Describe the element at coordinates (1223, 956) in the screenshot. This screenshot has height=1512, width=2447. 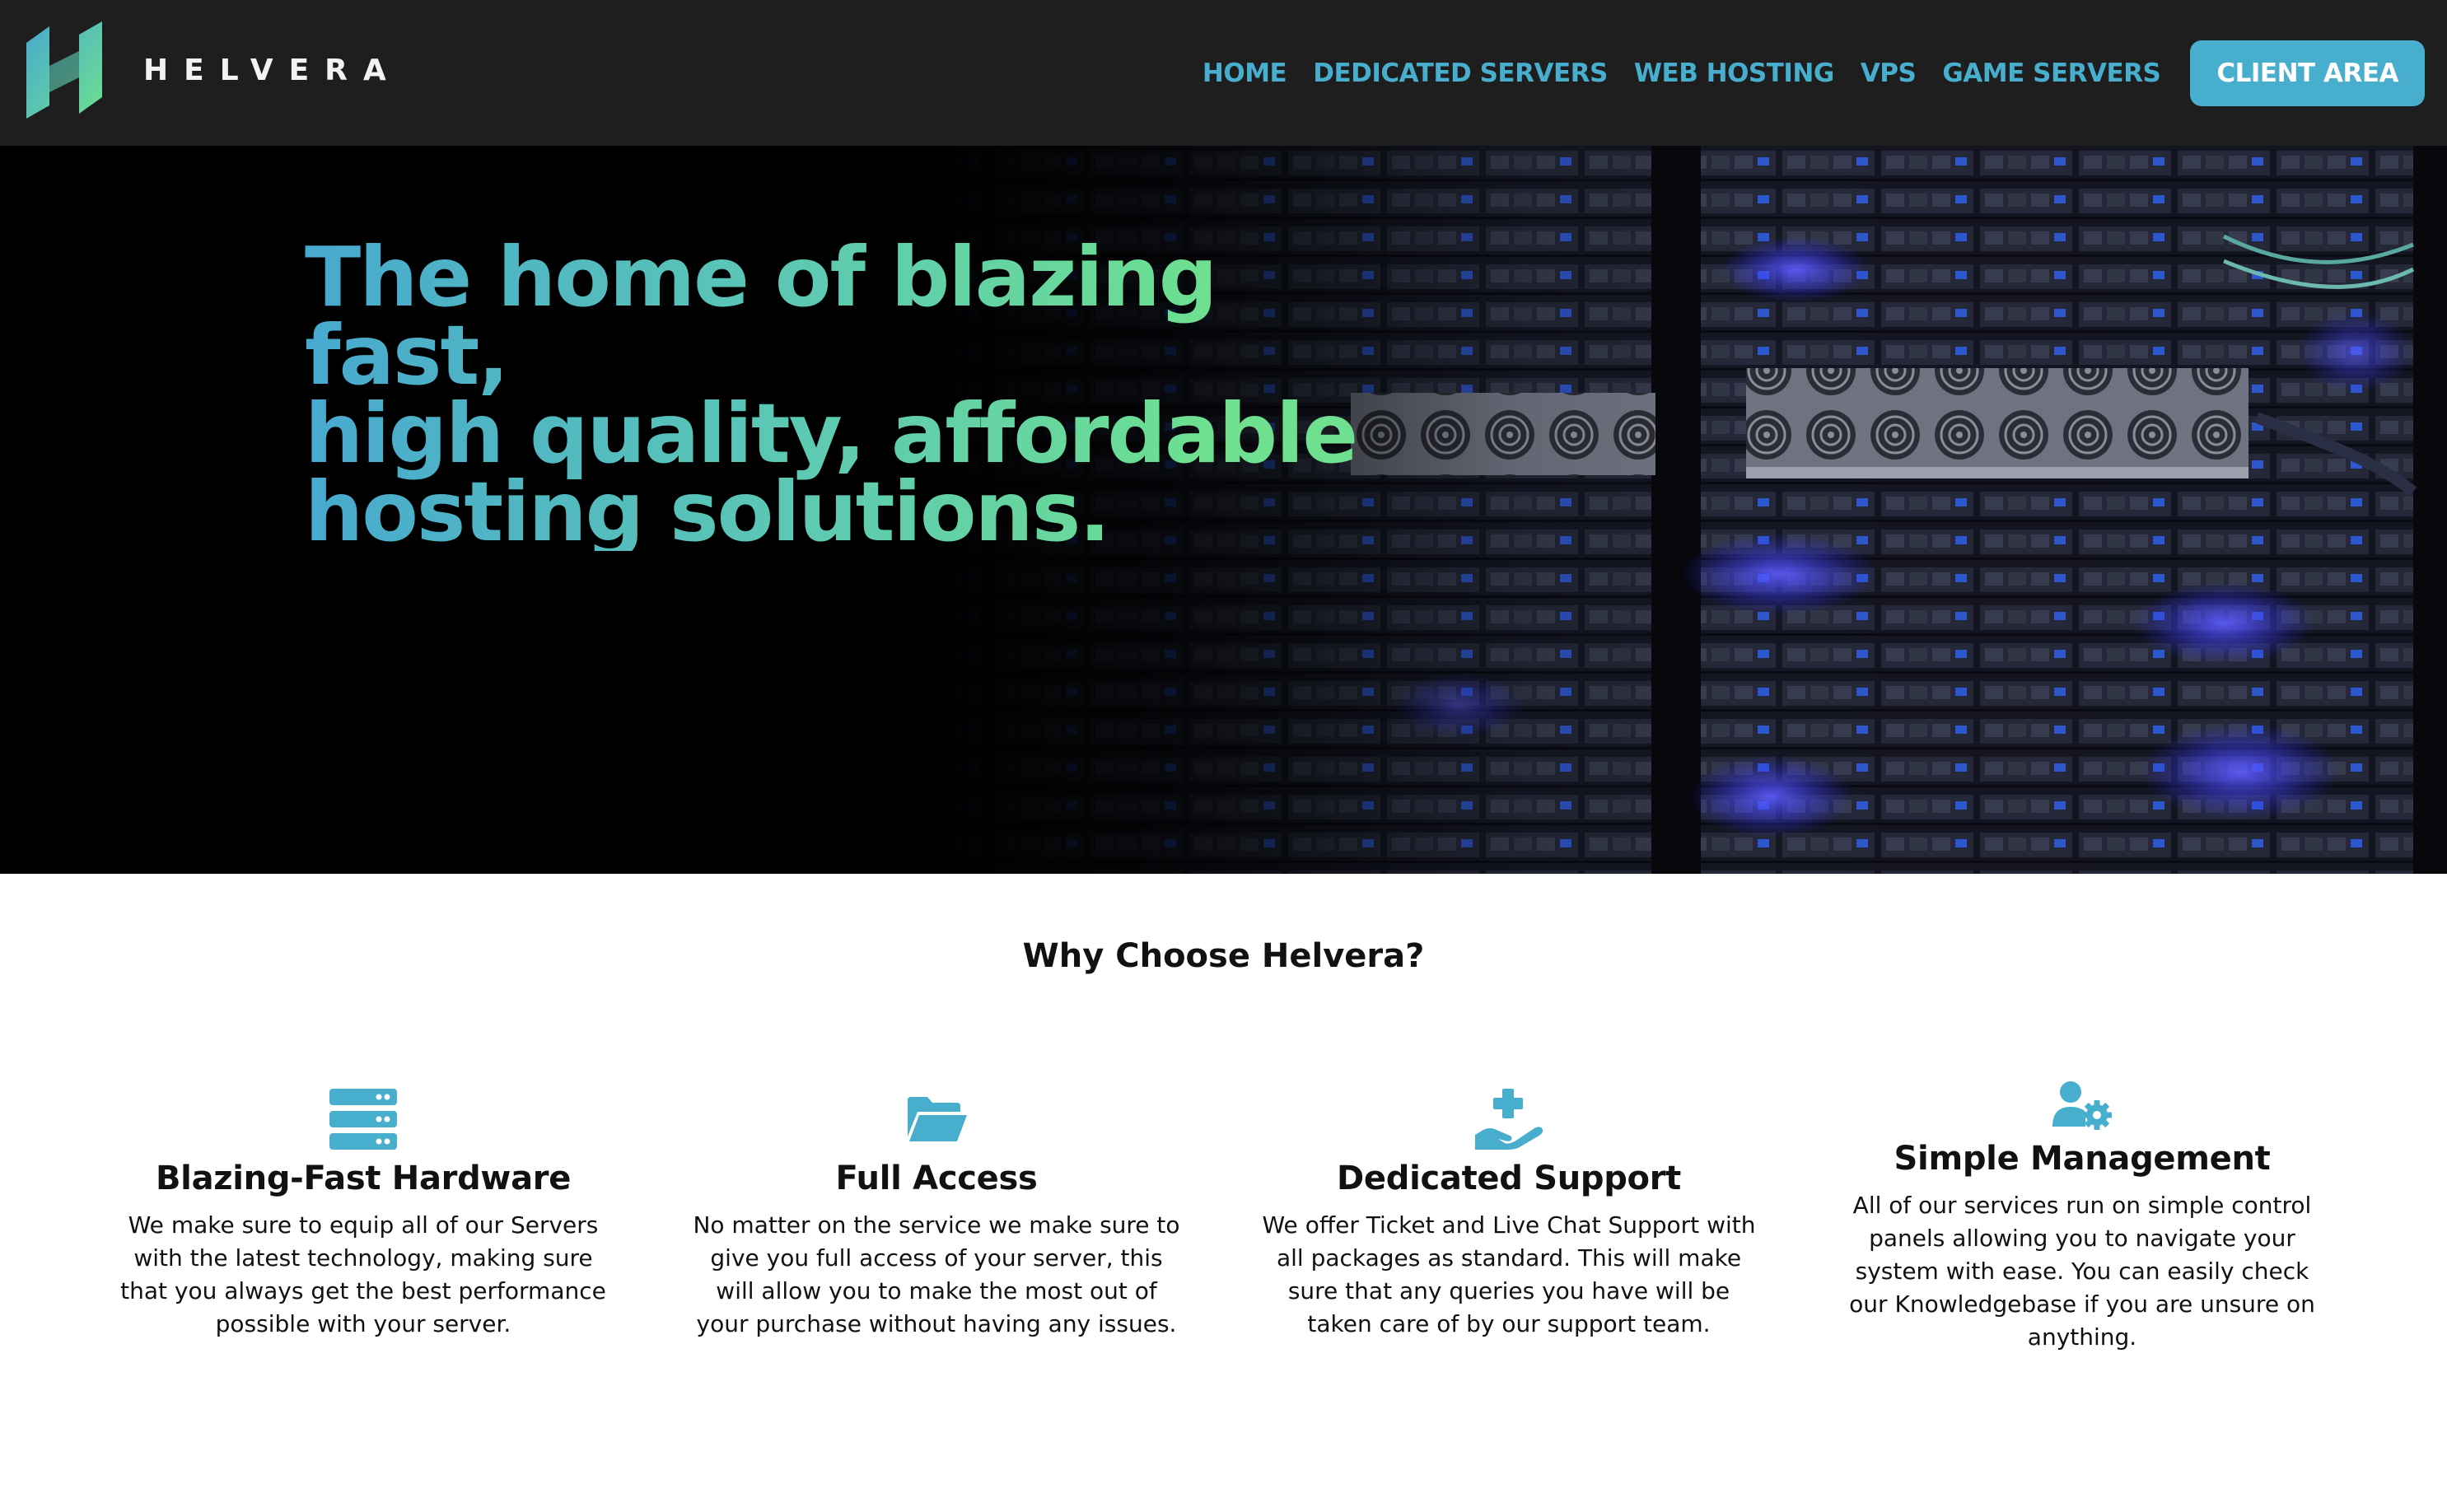
I see `why-choose-title: Why Choose Helvera?` at that location.